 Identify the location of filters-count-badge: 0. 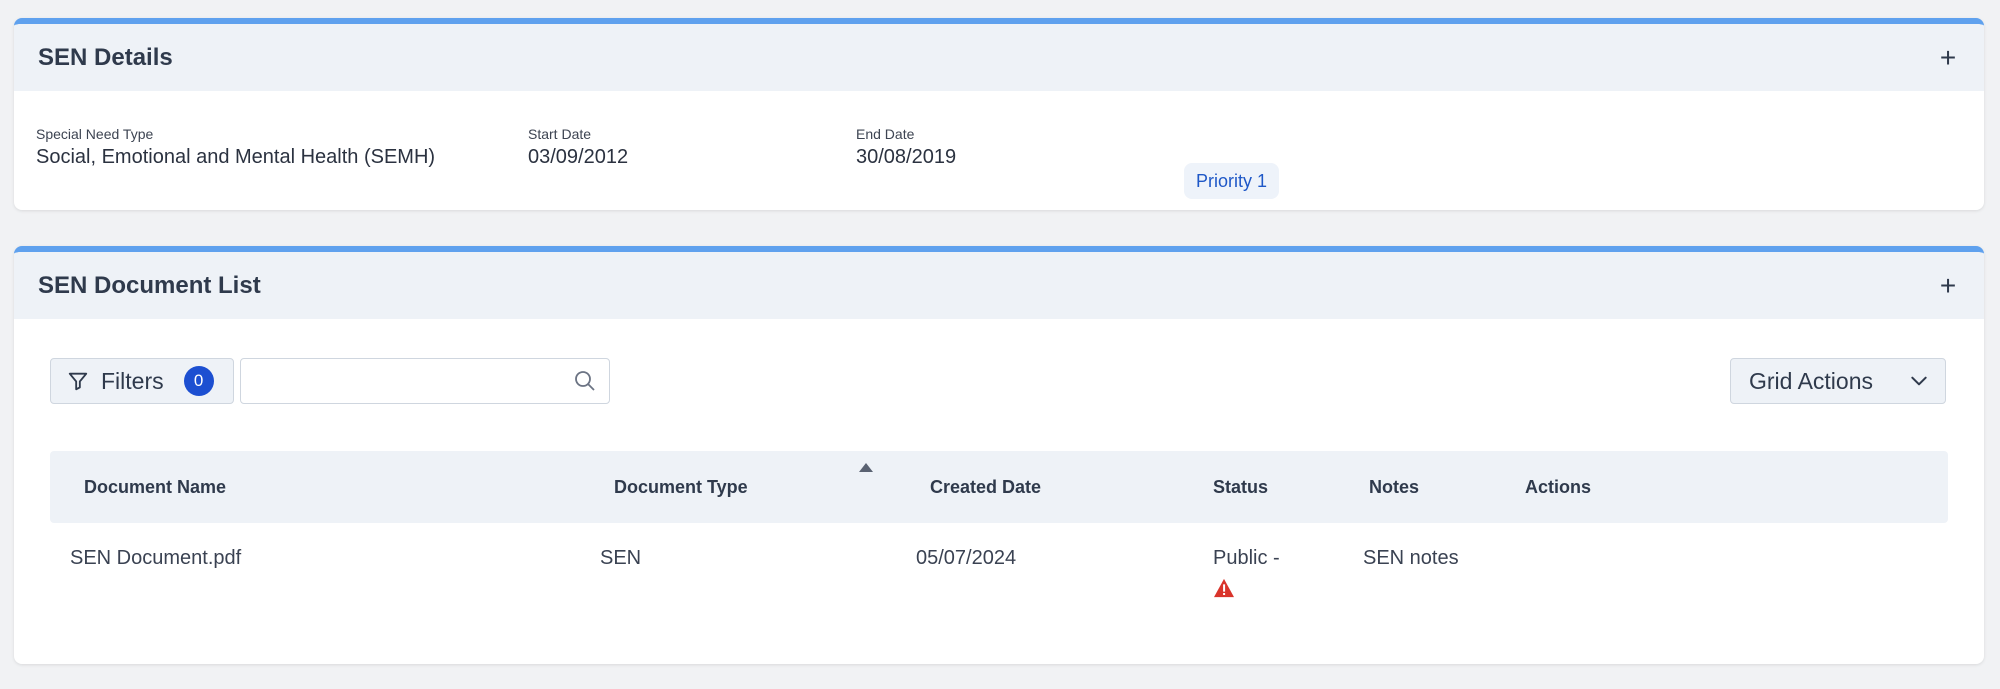
(198, 381).